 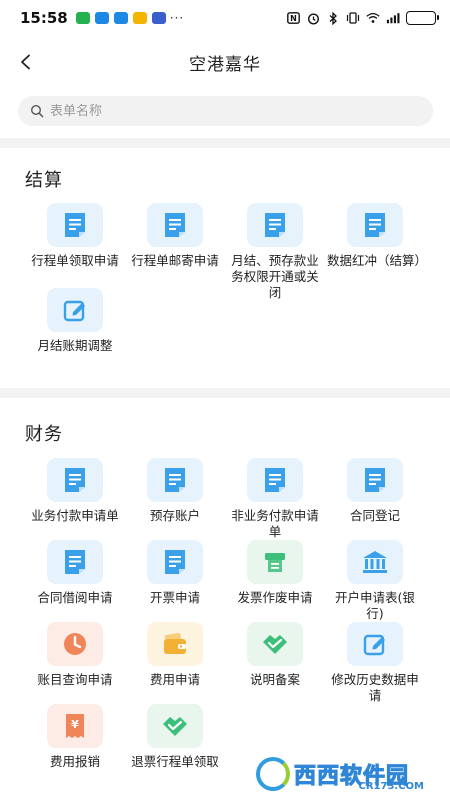 I want to click on form-item-label: 行程单领取申请, so click(x=75, y=260).